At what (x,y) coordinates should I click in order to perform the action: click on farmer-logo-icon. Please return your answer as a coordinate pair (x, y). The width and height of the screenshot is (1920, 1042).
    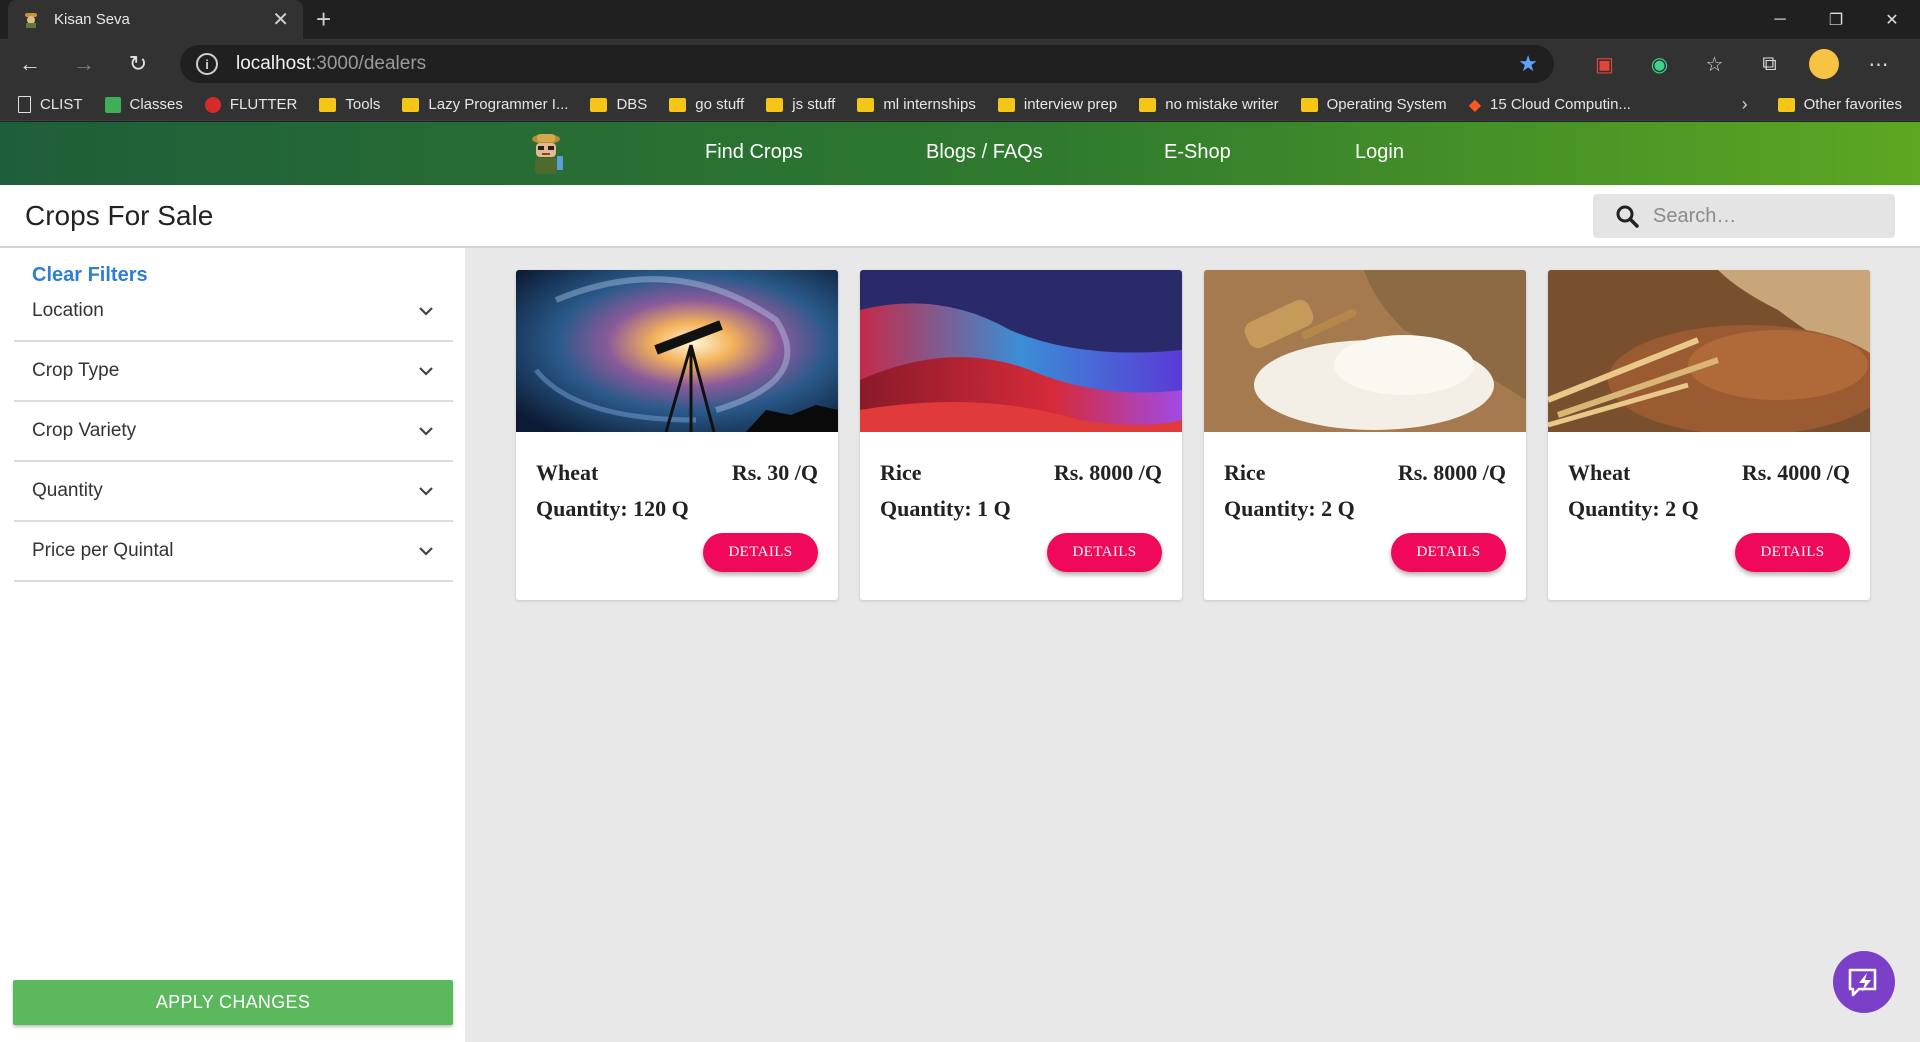
    Looking at the image, I should click on (548, 153).